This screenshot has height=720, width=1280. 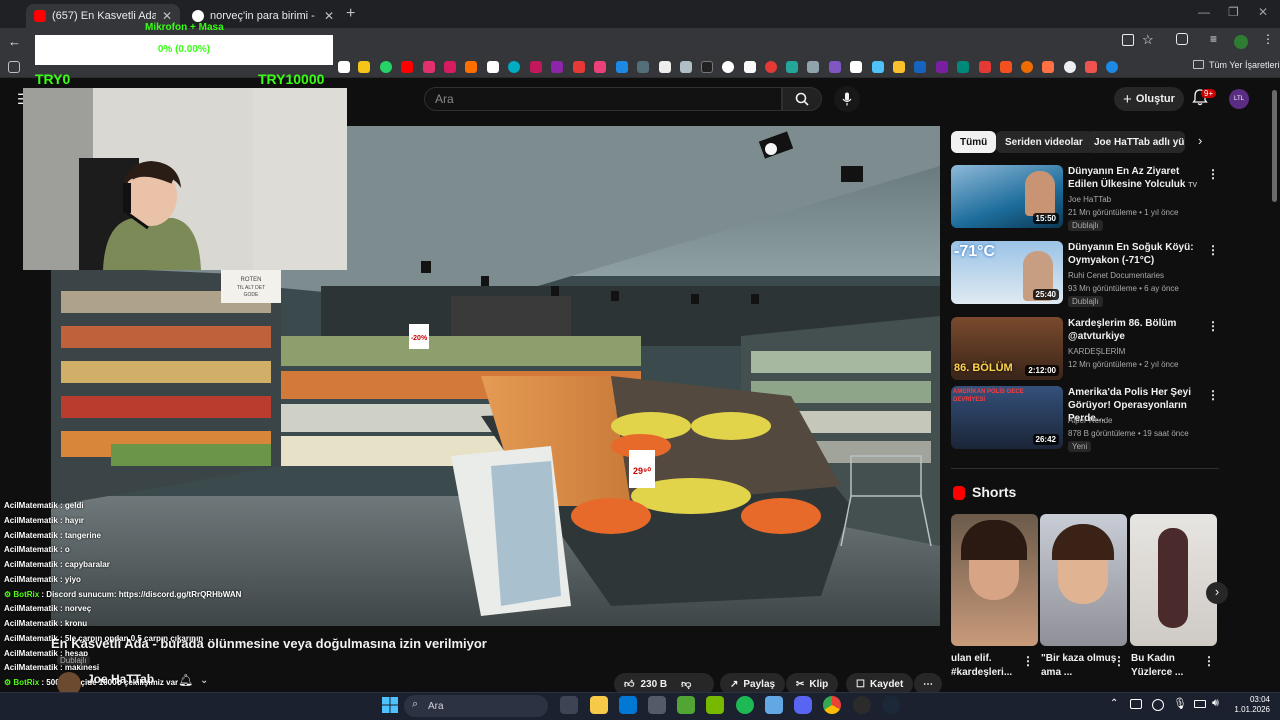 I want to click on back-icon: ←, so click(x=14, y=41).